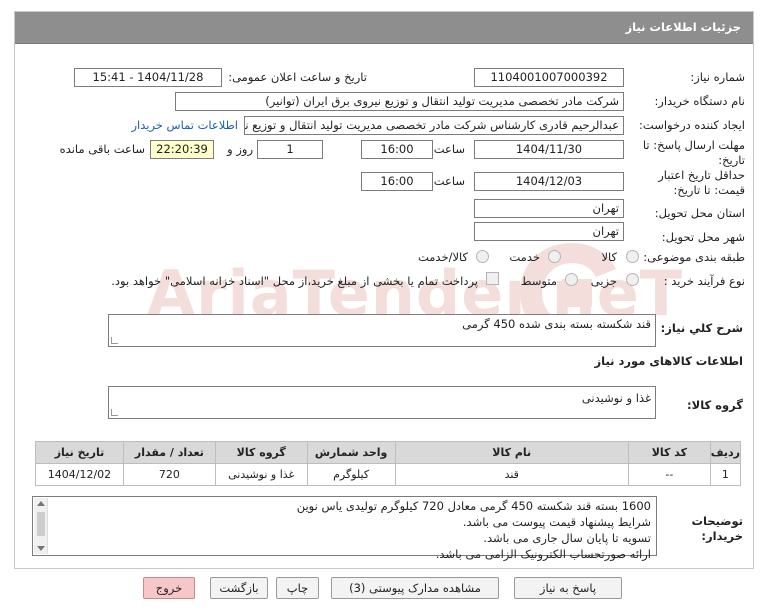 Image resolution: width=761 pixels, height=614 pixels. I want to click on validity-time-label: ساعت, so click(449, 181).